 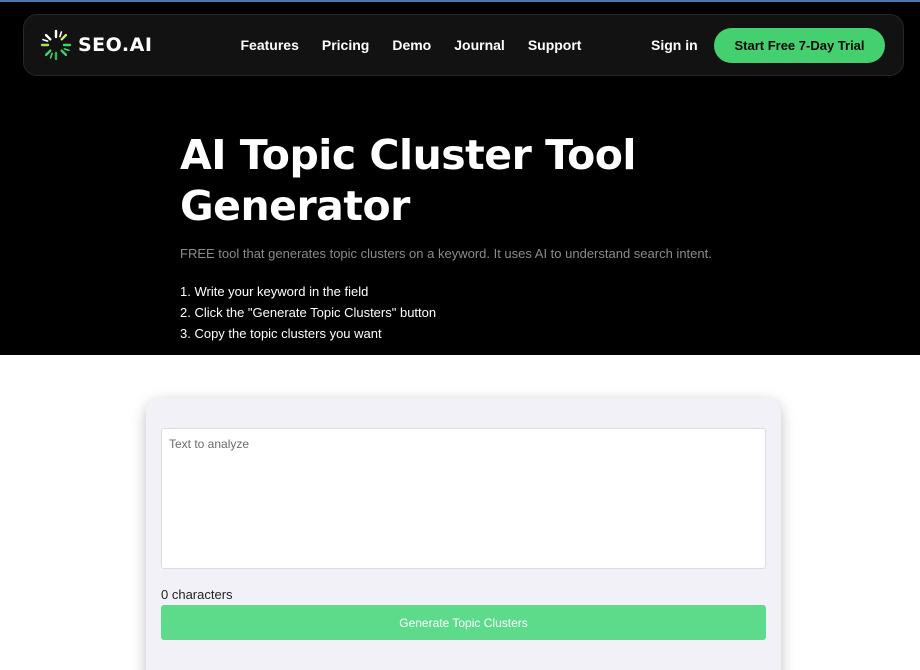 I want to click on logo: SEO.AI, so click(x=96, y=45).